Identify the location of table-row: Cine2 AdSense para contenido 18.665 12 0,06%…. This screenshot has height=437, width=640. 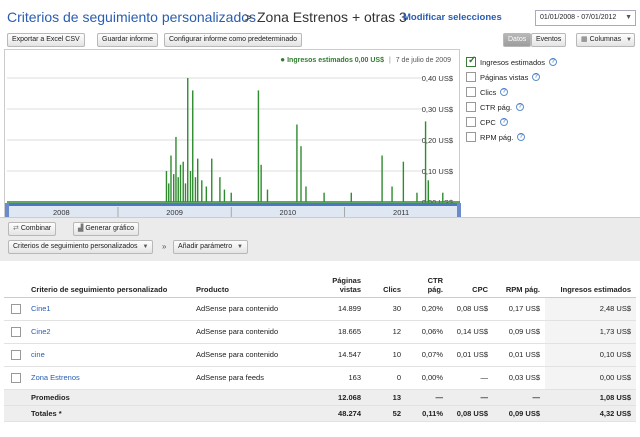
(320, 332).